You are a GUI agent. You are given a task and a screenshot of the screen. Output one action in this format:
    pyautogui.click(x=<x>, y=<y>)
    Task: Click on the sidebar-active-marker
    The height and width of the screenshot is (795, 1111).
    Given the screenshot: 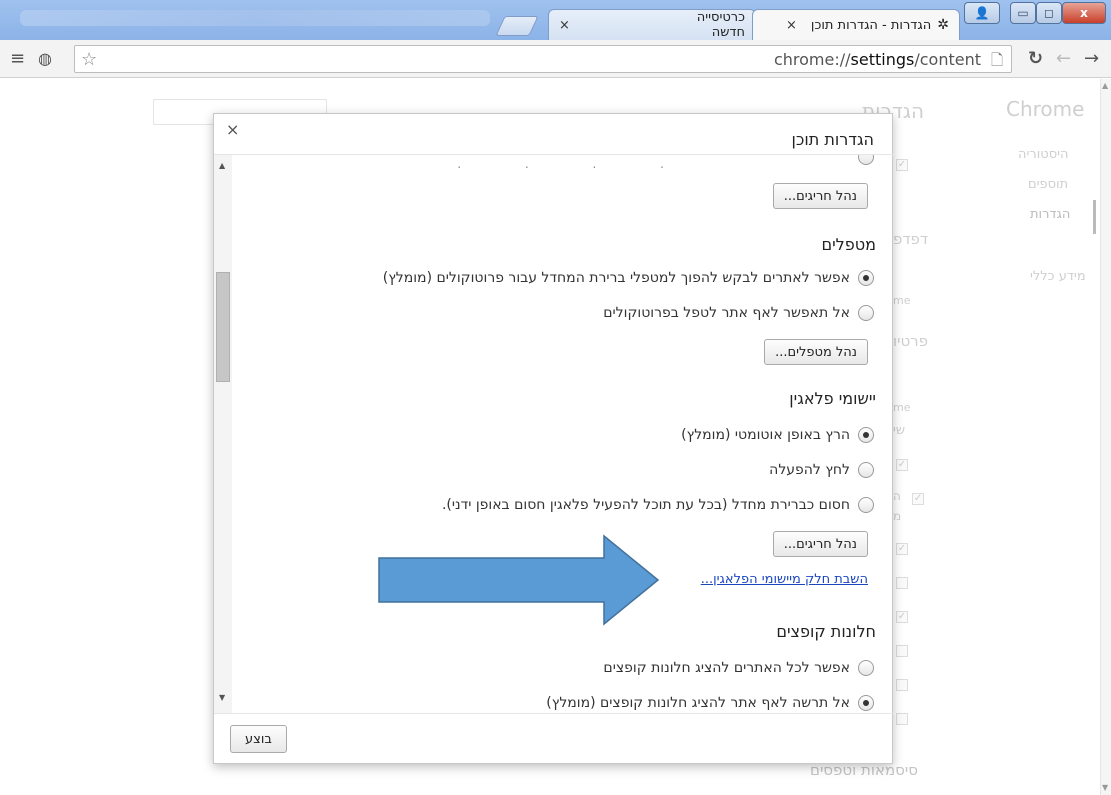 What is the action you would take?
    pyautogui.click(x=1094, y=217)
    